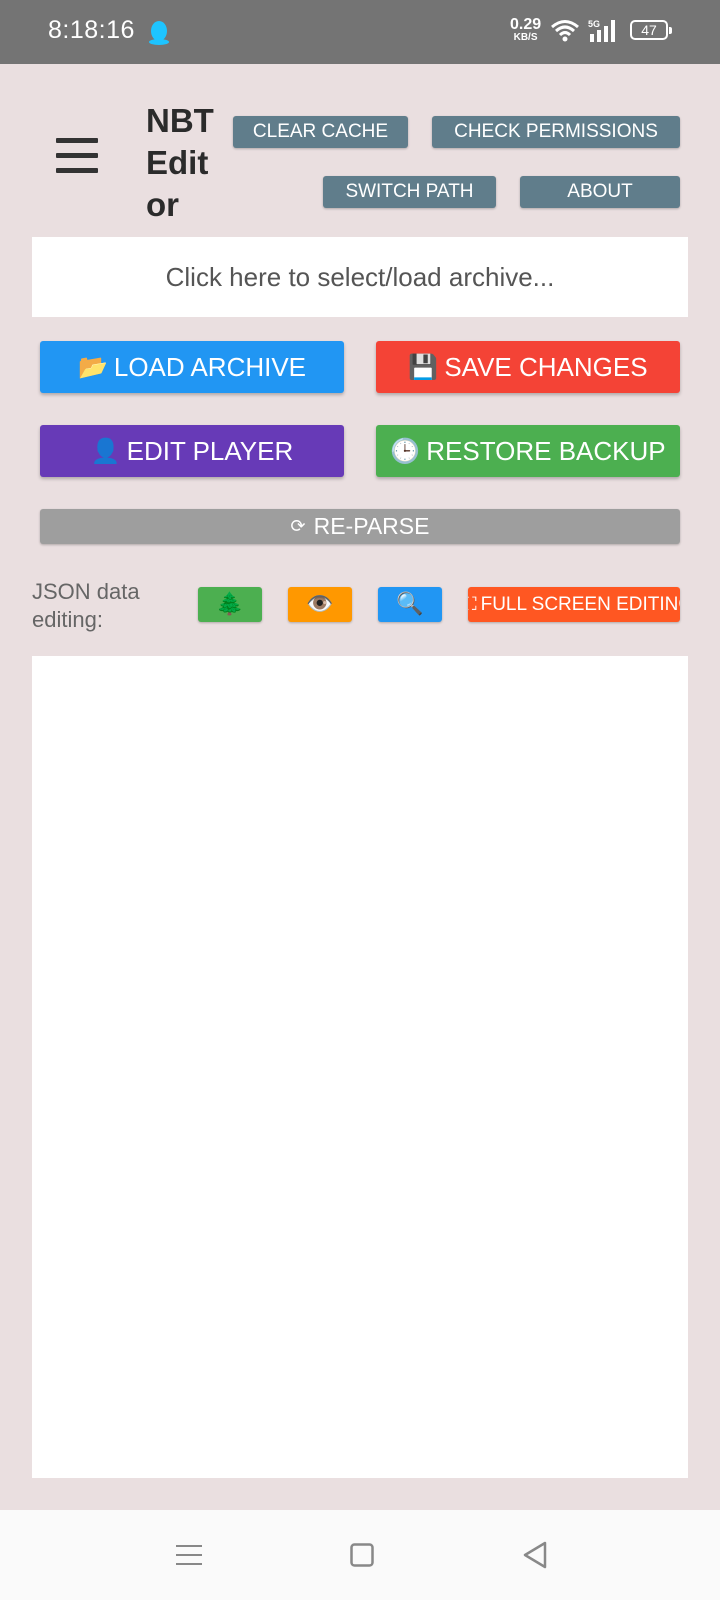 This screenshot has height=1600, width=720. What do you see at coordinates (105, 451) in the screenshot?
I see `user-icon: 👤` at bounding box center [105, 451].